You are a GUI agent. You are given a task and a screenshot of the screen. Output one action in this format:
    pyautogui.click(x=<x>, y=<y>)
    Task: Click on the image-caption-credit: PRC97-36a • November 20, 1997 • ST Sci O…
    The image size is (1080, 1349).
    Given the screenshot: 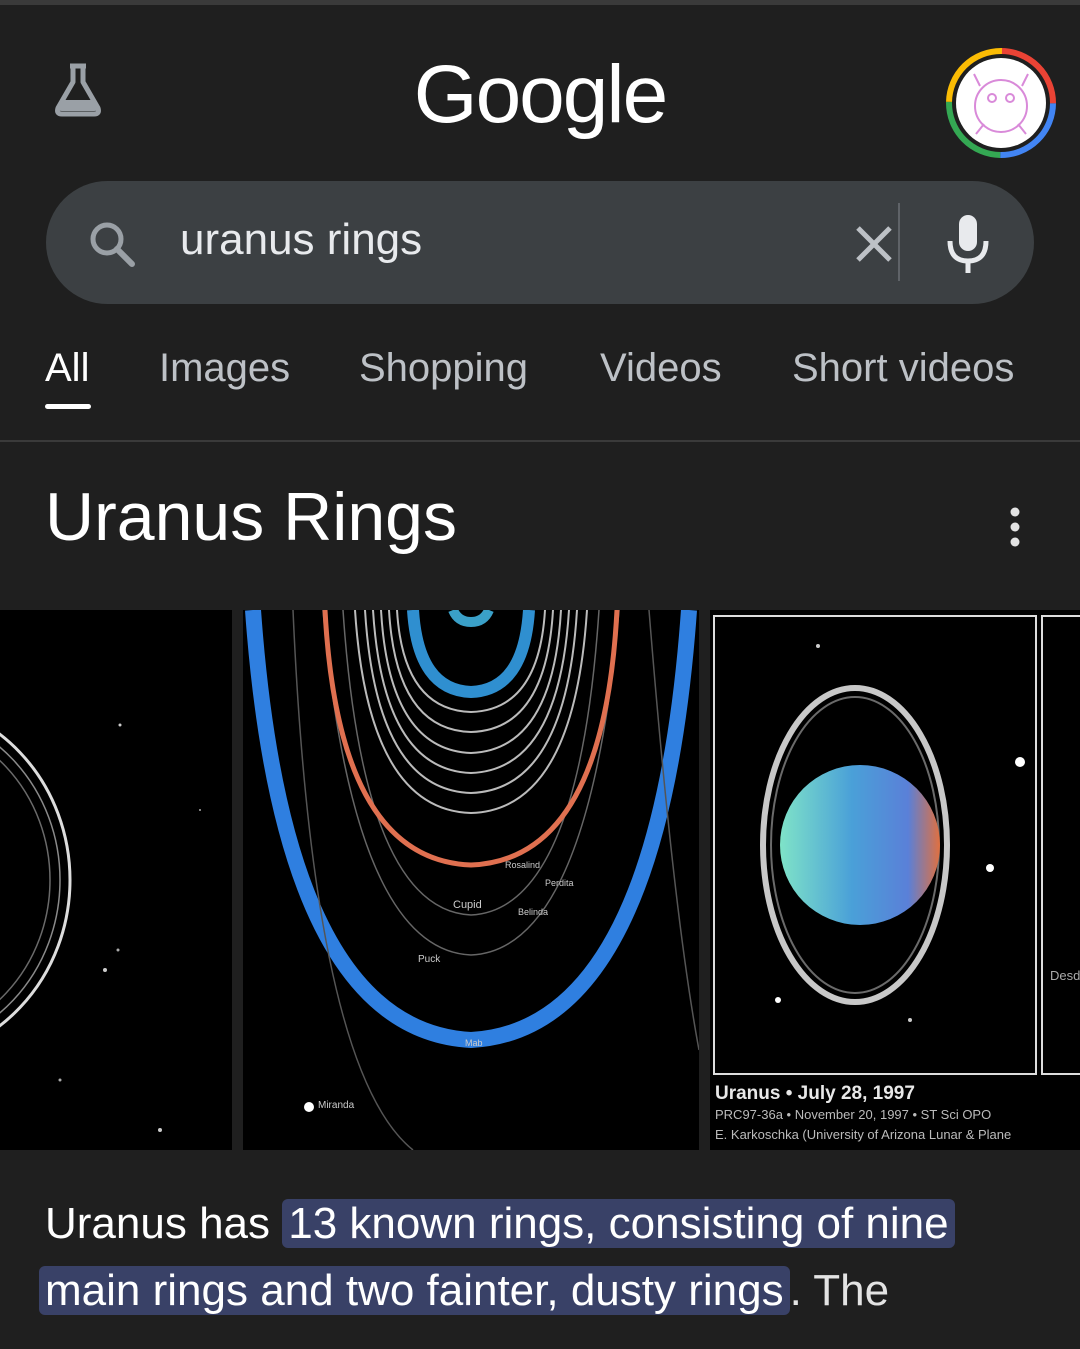 What is the action you would take?
    pyautogui.click(x=853, y=1114)
    